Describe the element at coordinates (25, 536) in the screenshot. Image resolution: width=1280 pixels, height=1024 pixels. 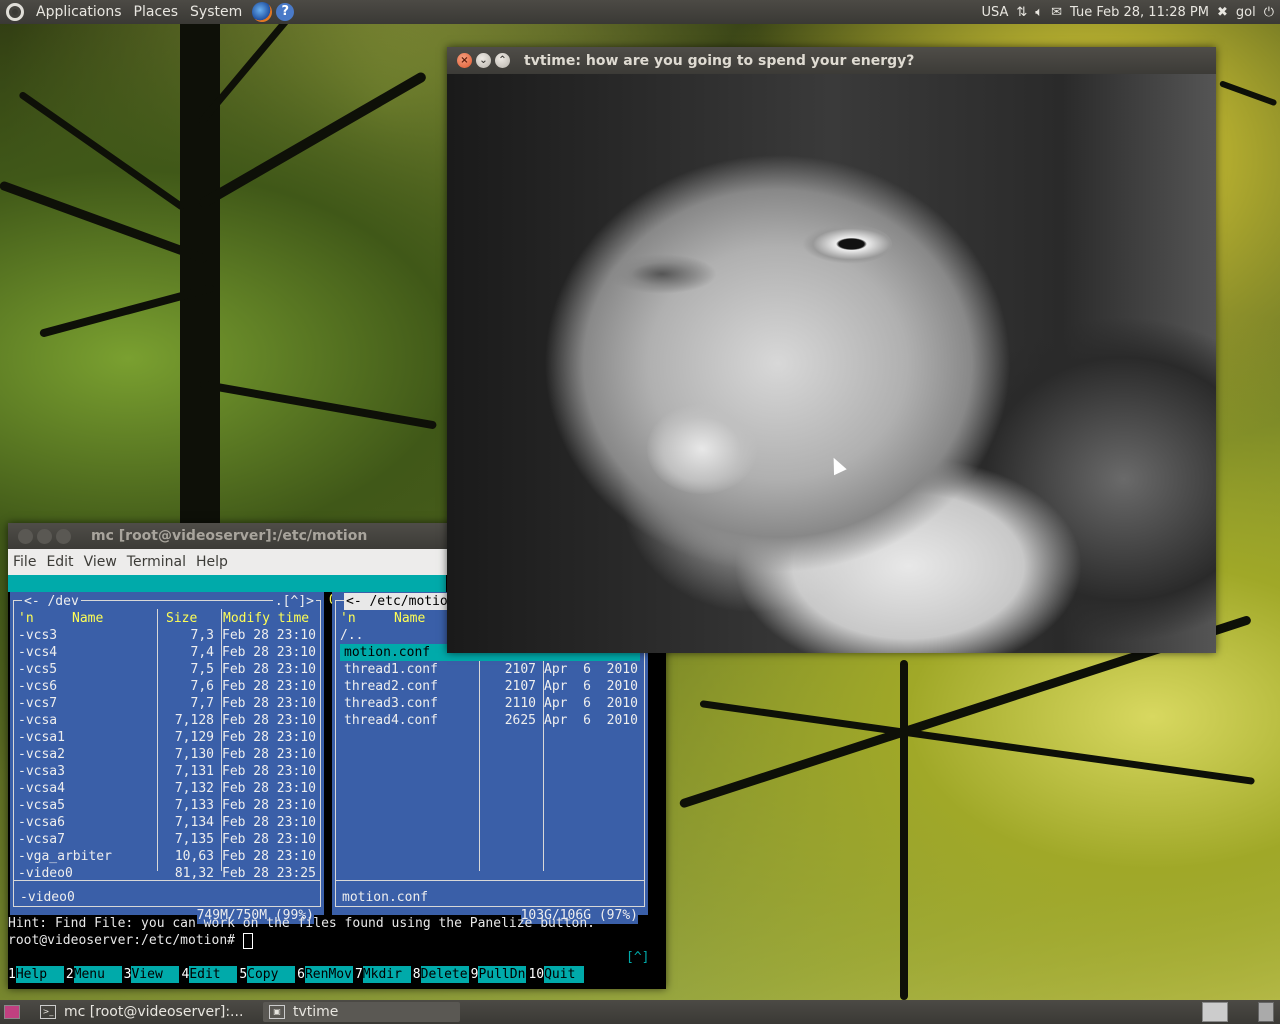
I see `close-icon` at that location.